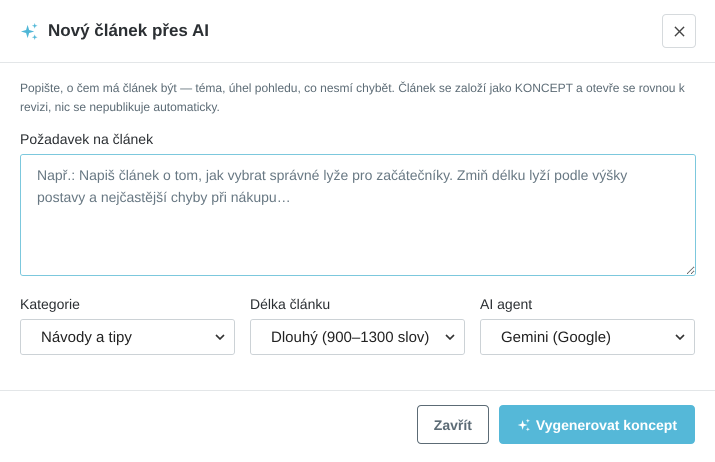  Describe the element at coordinates (452, 424) in the screenshot. I see `close-text-button: Zavřít` at that location.